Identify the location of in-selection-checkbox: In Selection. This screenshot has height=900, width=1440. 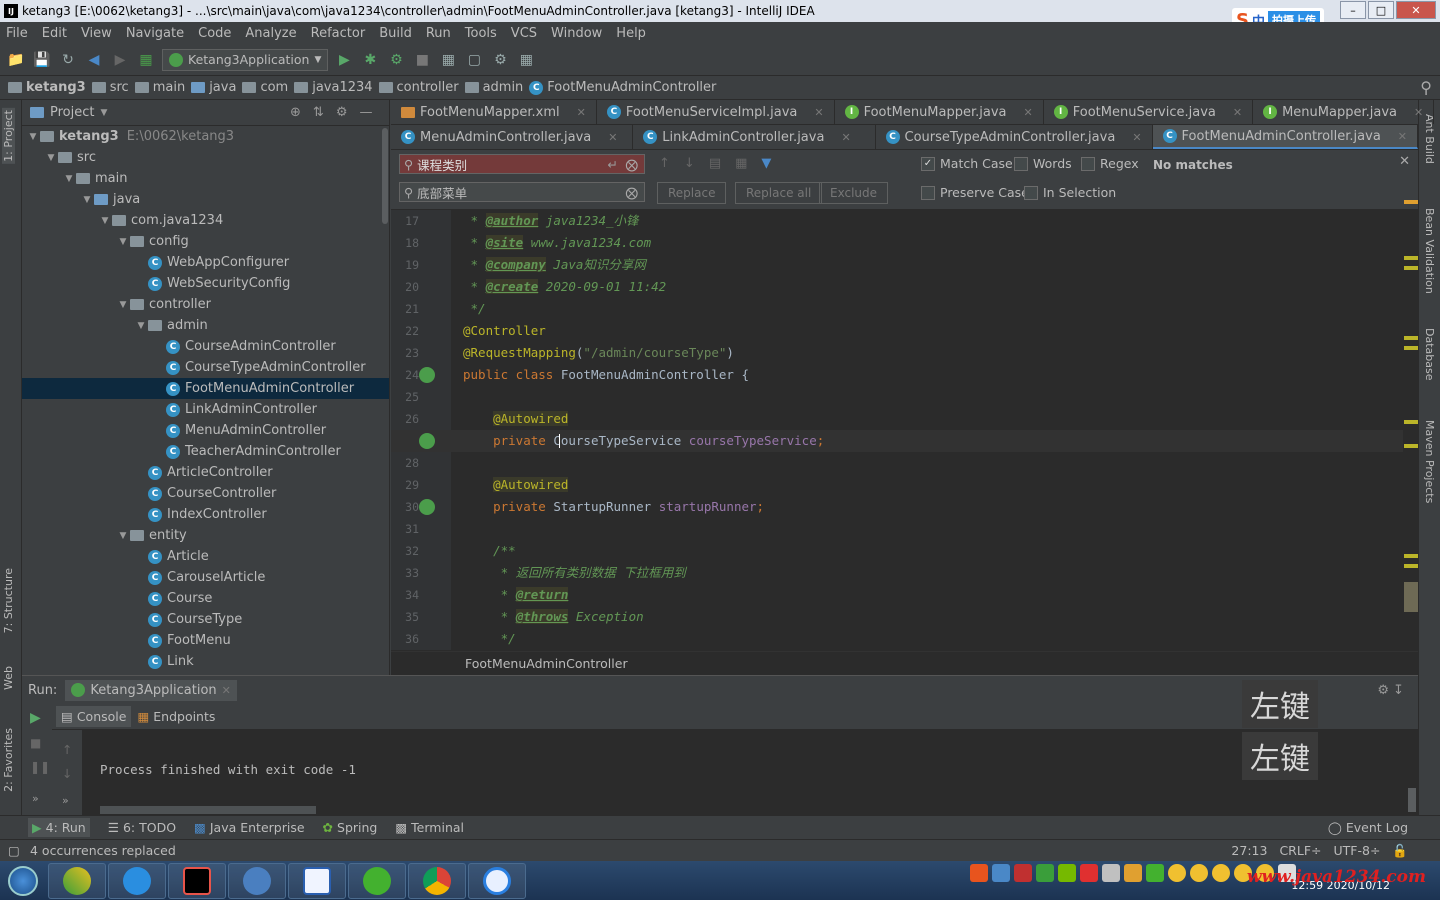
(1070, 192).